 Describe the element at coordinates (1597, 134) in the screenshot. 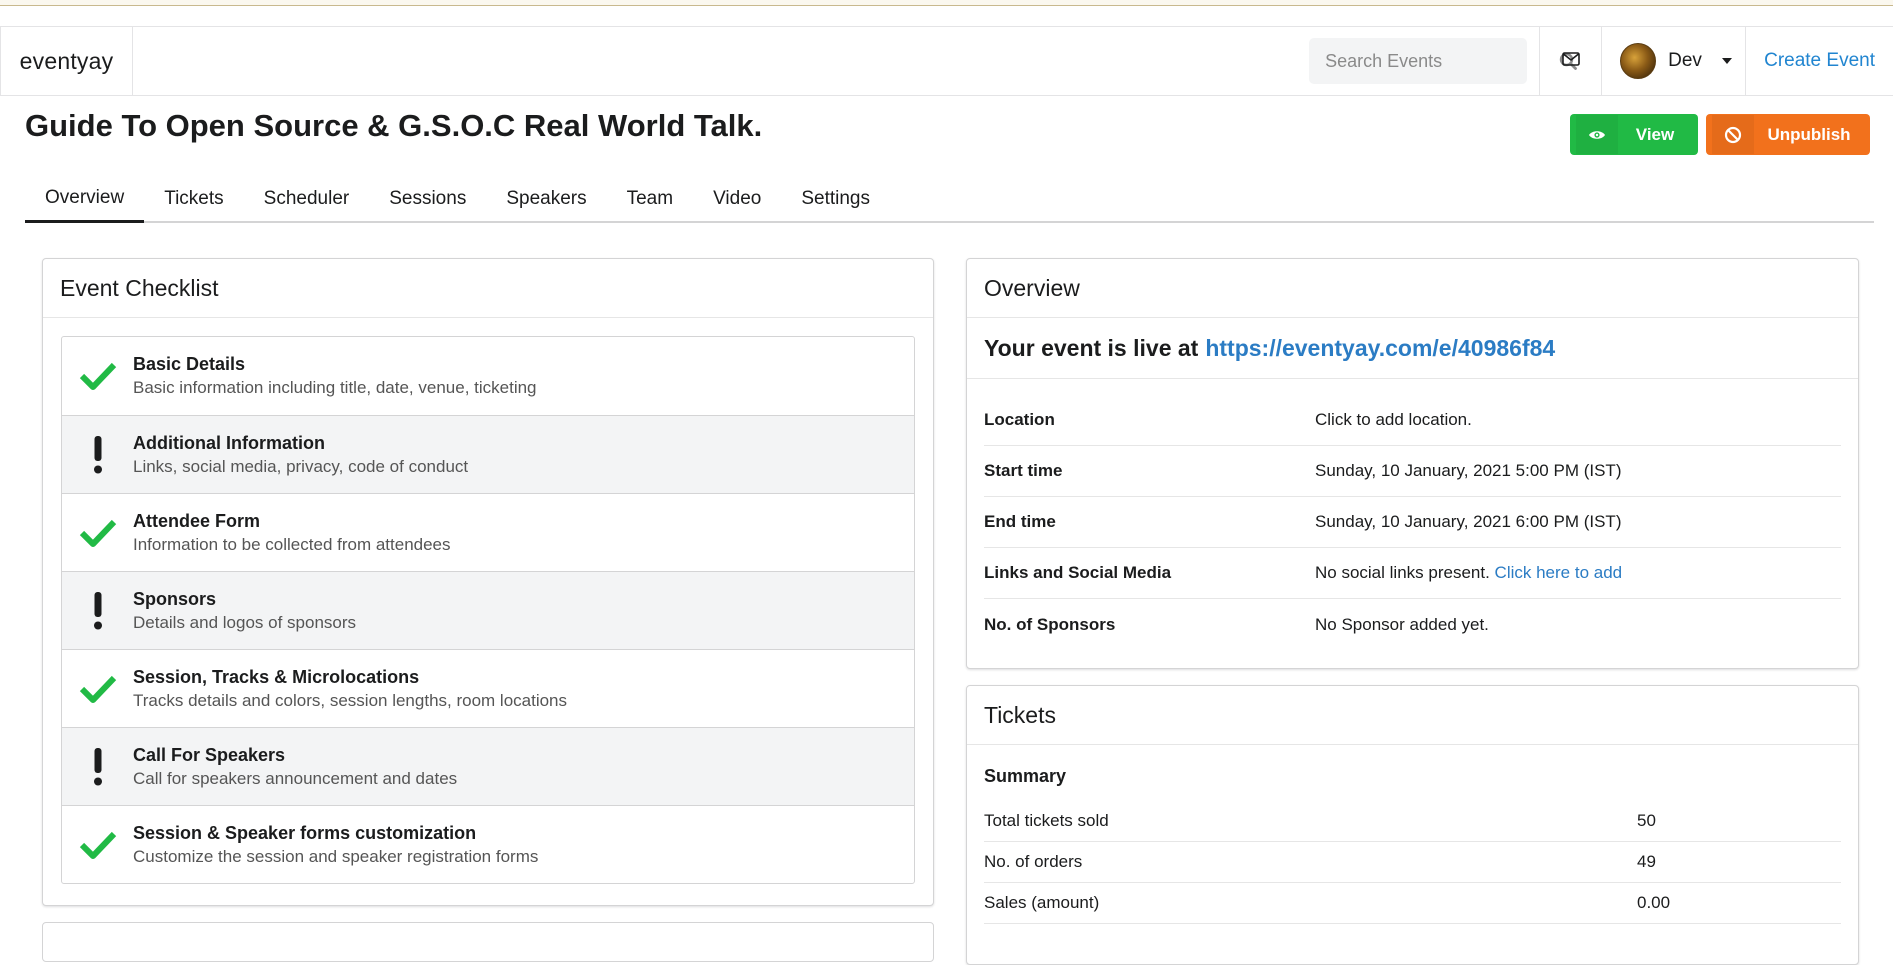

I see `eye-icon` at that location.